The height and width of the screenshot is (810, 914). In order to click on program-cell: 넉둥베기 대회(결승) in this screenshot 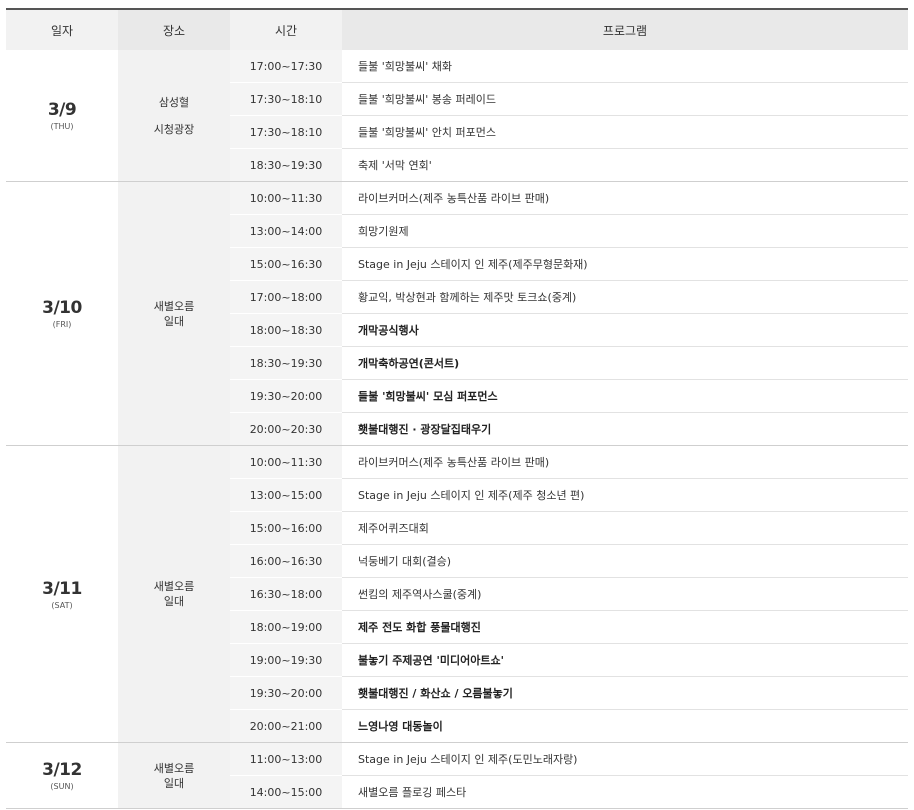, I will do `click(625, 561)`.